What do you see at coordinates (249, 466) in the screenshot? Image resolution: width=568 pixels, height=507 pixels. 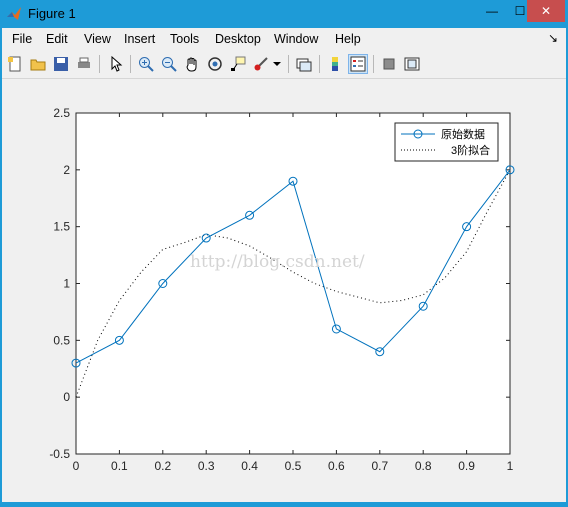 I see `x-tick-label: 0.4` at bounding box center [249, 466].